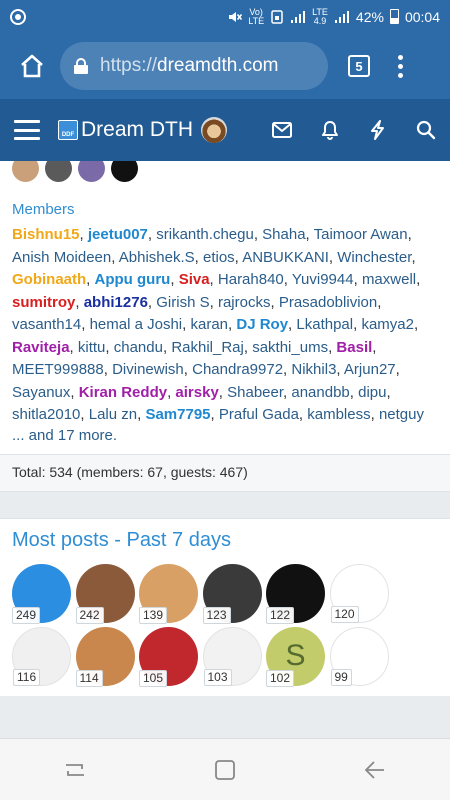 Image resolution: width=450 pixels, height=800 pixels. I want to click on home-nav-button, so click(225, 770).